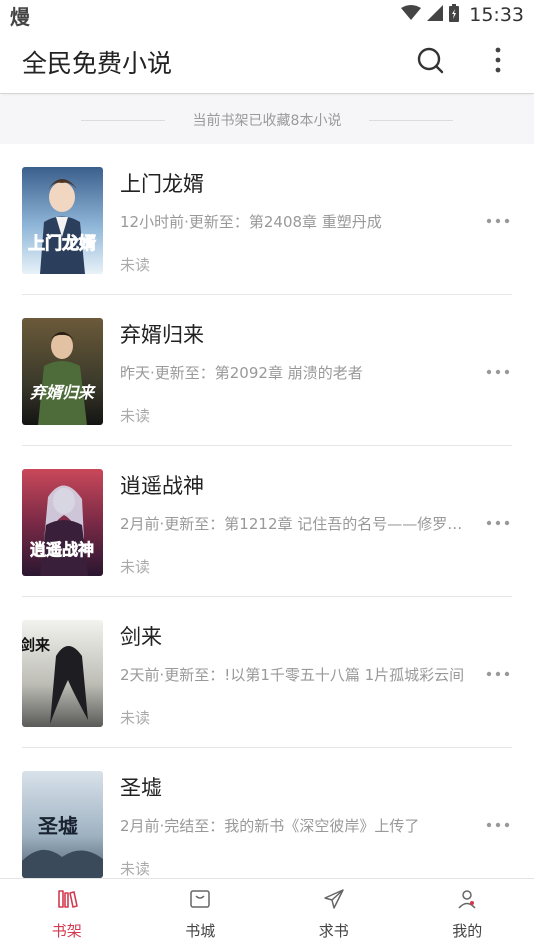 This screenshot has width=534, height=950. What do you see at coordinates (333, 931) in the screenshot?
I see `nav-label: 求书` at bounding box center [333, 931].